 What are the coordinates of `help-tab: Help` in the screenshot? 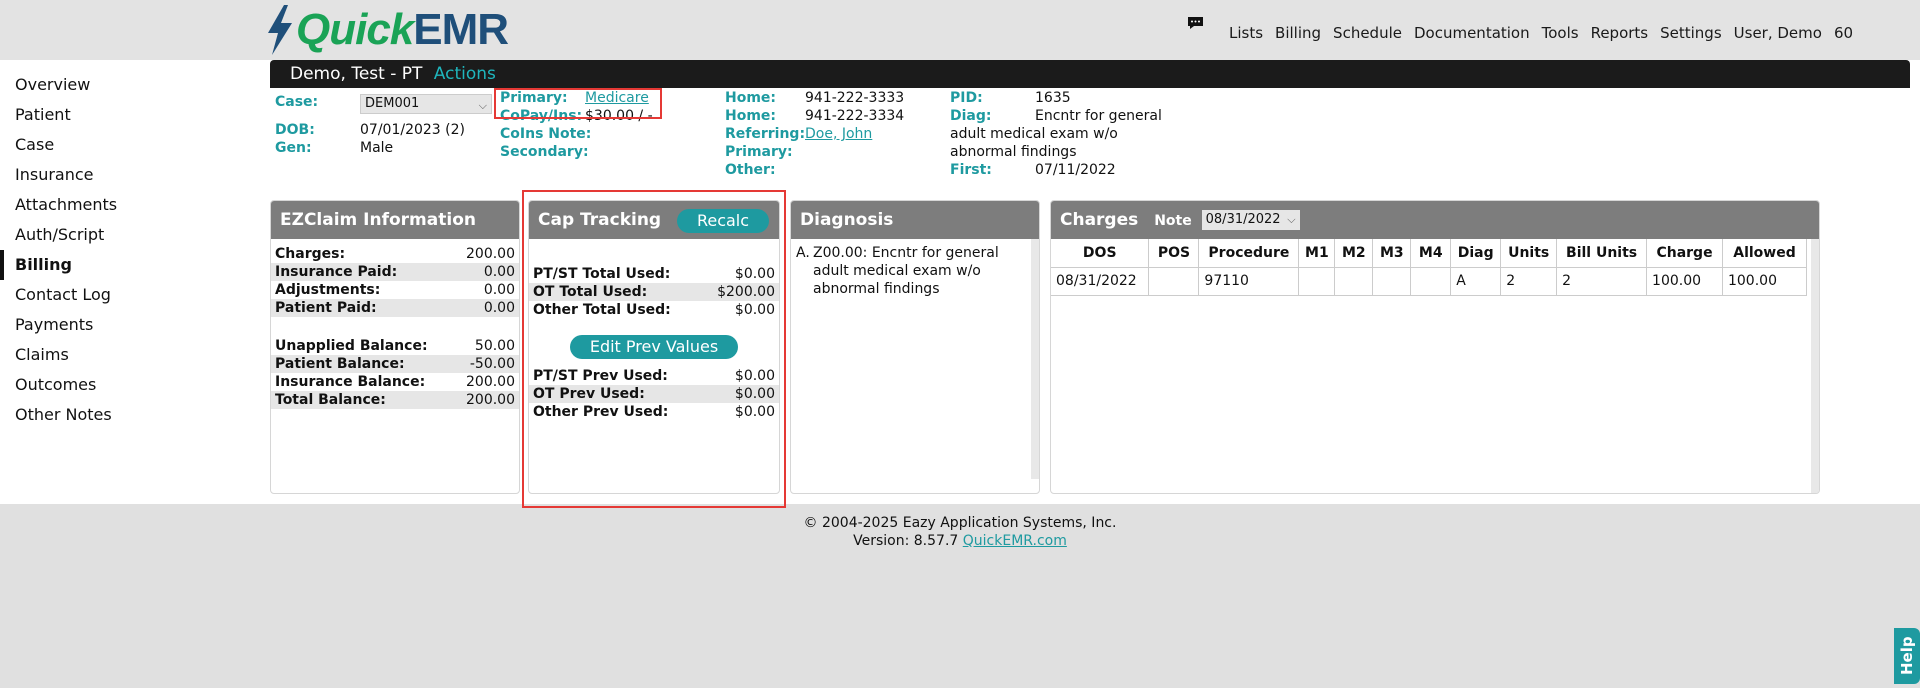 It's located at (1907, 656).